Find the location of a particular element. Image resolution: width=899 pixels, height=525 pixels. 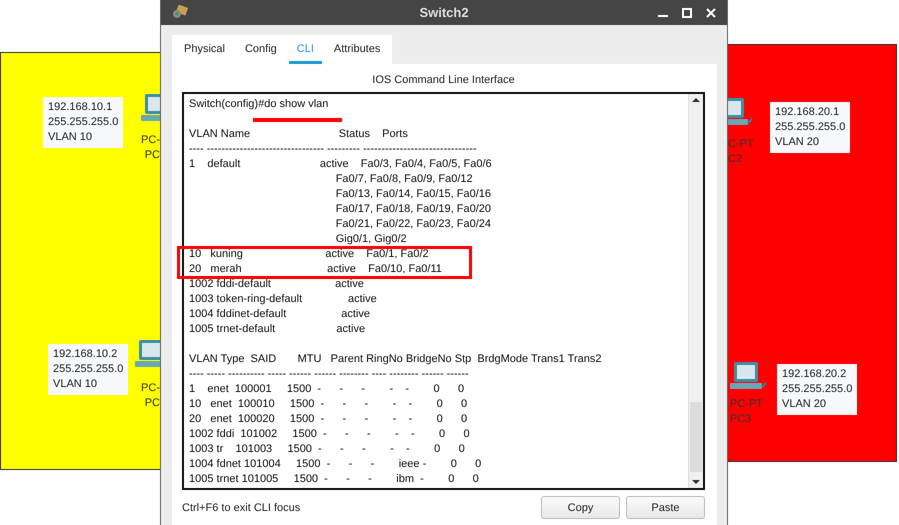

device-model: C-PT is located at coordinates (741, 144).